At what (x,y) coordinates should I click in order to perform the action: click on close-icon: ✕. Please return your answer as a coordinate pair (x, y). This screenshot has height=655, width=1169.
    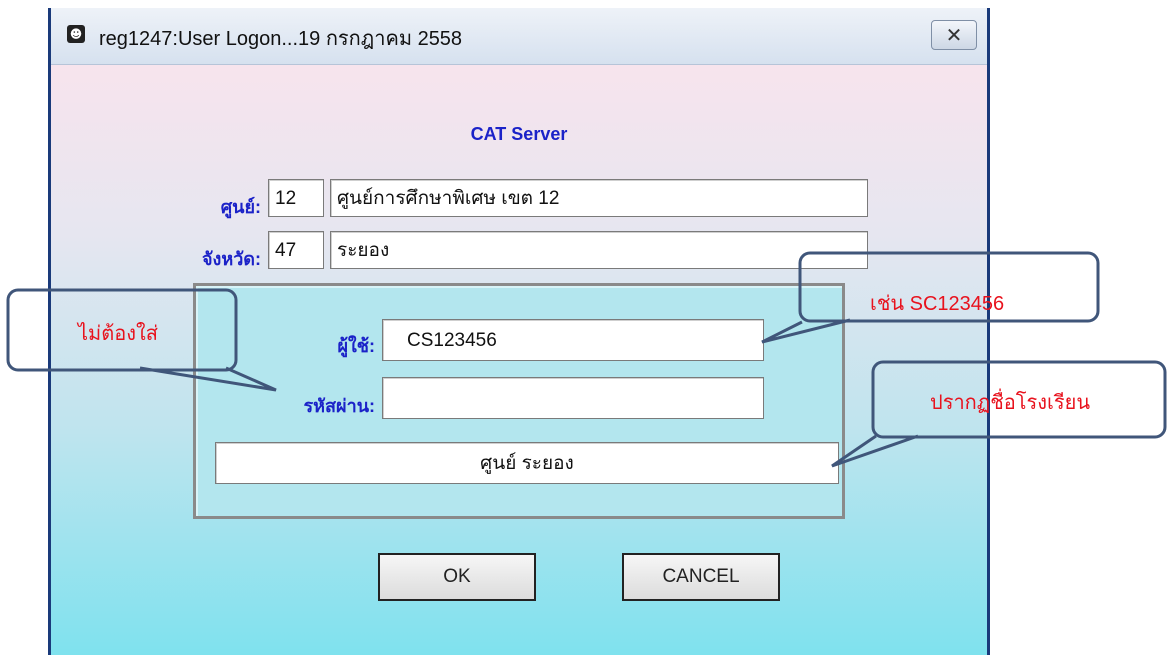
    Looking at the image, I should click on (954, 35).